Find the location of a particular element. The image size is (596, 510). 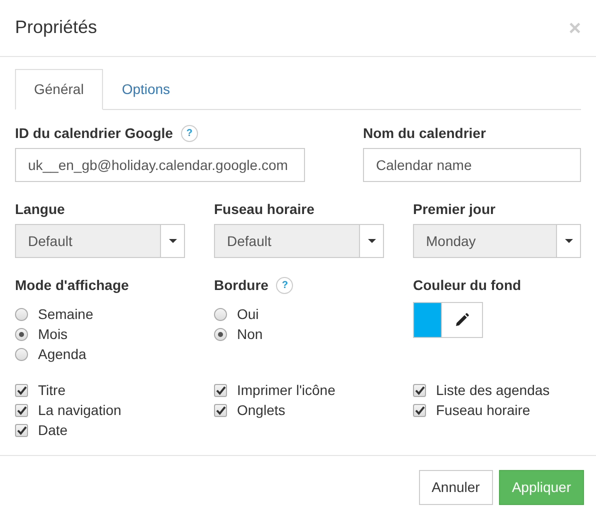

field-label: Mode d'affichage is located at coordinates (72, 285).